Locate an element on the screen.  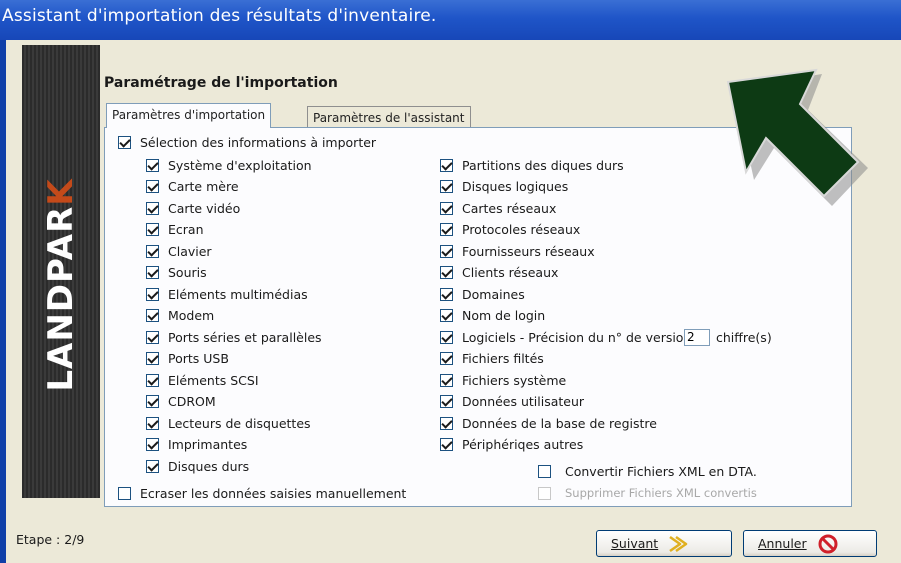
option-checkbox: Logiciels - Précision du n° de version is located at coordinates (565, 337).